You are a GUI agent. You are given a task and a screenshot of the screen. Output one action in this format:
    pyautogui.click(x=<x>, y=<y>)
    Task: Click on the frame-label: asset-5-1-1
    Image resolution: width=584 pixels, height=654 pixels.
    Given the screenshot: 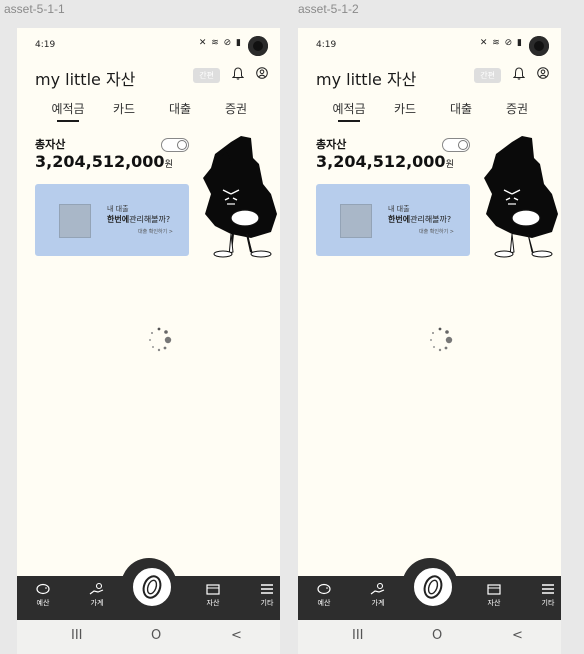 What is the action you would take?
    pyautogui.click(x=34, y=9)
    